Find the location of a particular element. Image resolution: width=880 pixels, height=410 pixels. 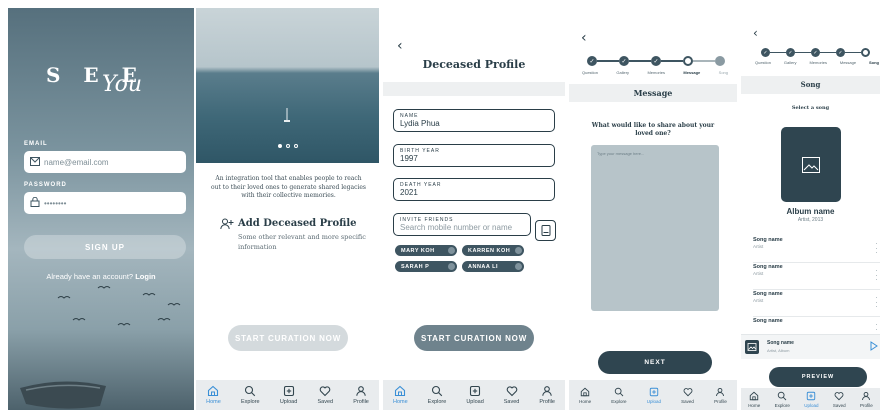

contacts-button is located at coordinates (545, 230).